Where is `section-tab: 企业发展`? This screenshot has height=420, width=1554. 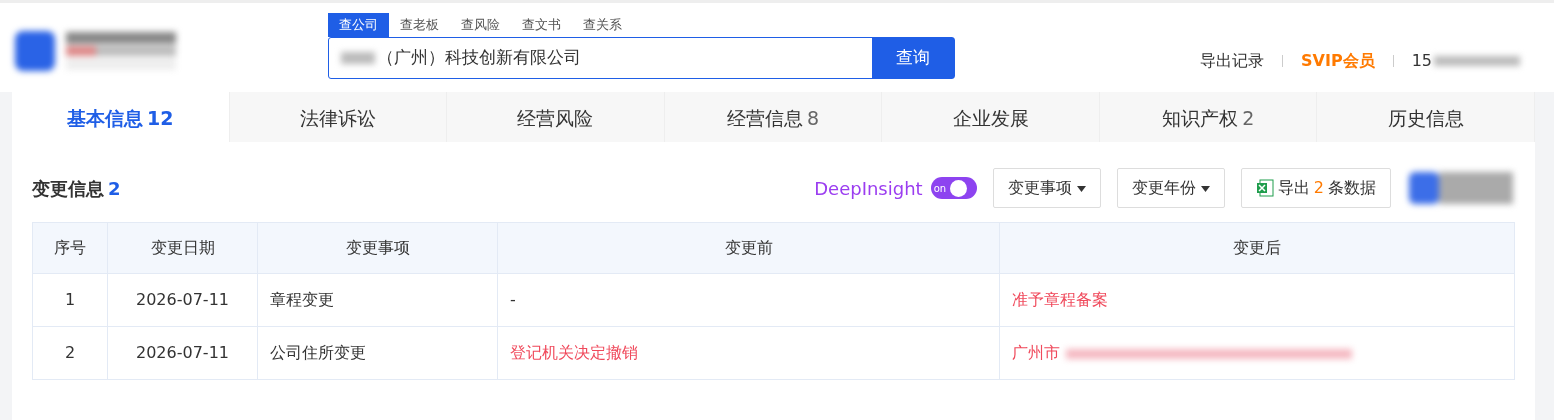 section-tab: 企业发展 is located at coordinates (991, 117).